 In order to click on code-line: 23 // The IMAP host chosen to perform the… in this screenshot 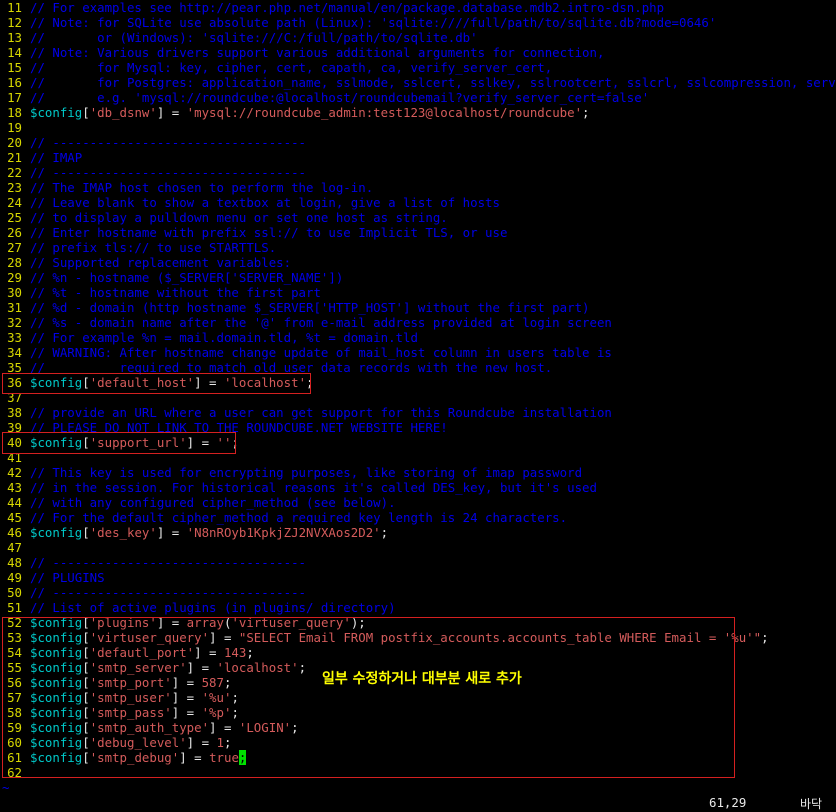, I will do `click(418, 187)`.